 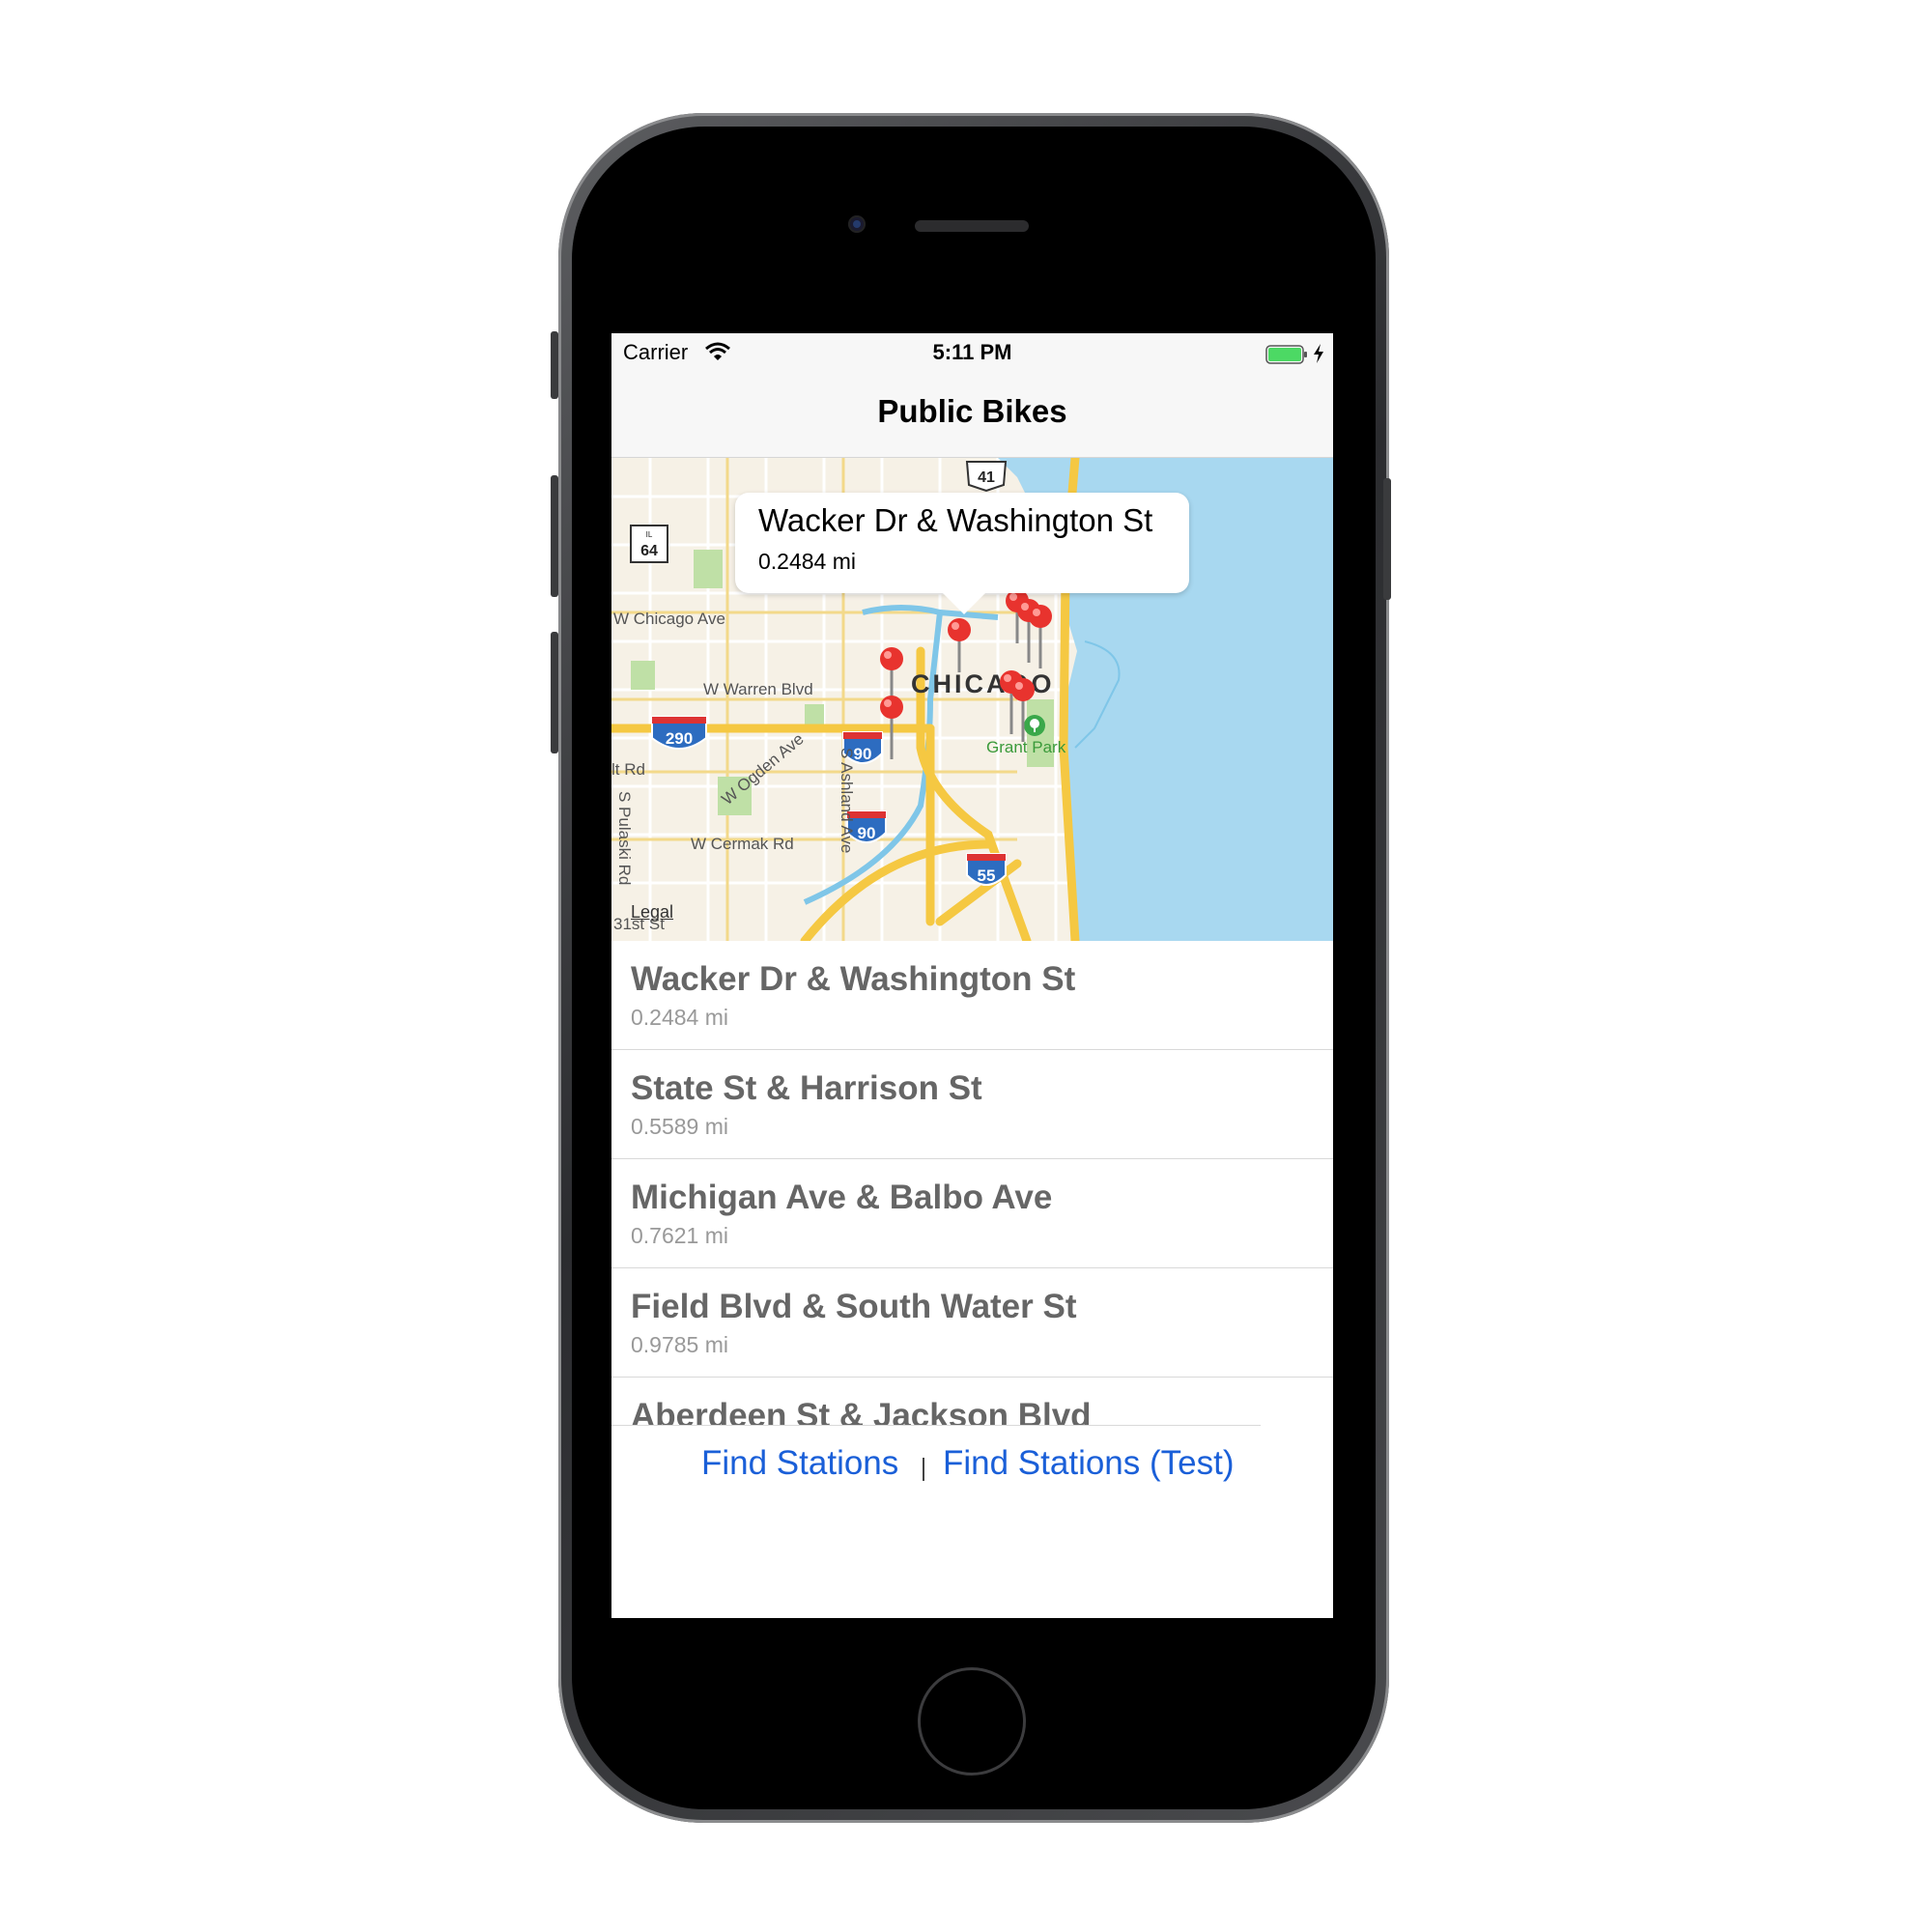 I want to click on shield-il64: IL 64, so click(x=649, y=544).